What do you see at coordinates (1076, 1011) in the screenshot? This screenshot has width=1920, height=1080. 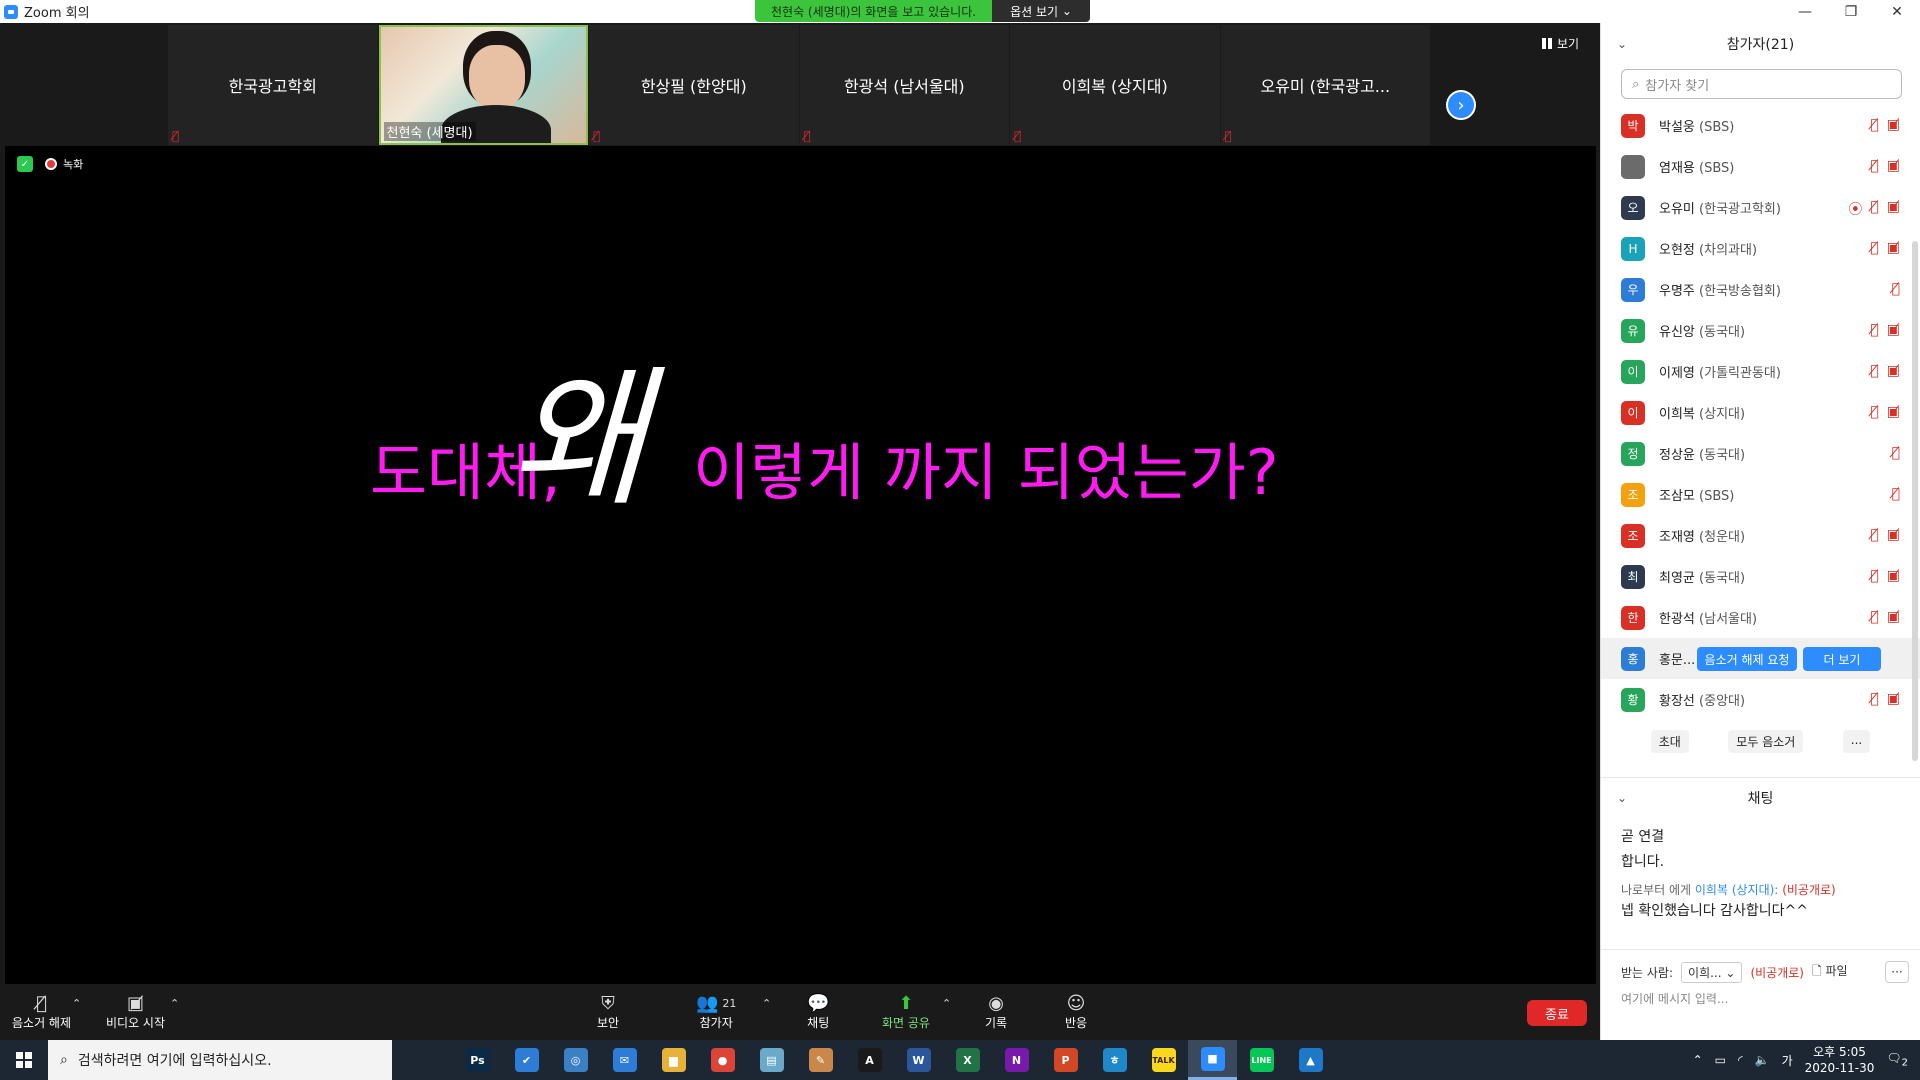 I see `reactions-button: ☺ 반응` at bounding box center [1076, 1011].